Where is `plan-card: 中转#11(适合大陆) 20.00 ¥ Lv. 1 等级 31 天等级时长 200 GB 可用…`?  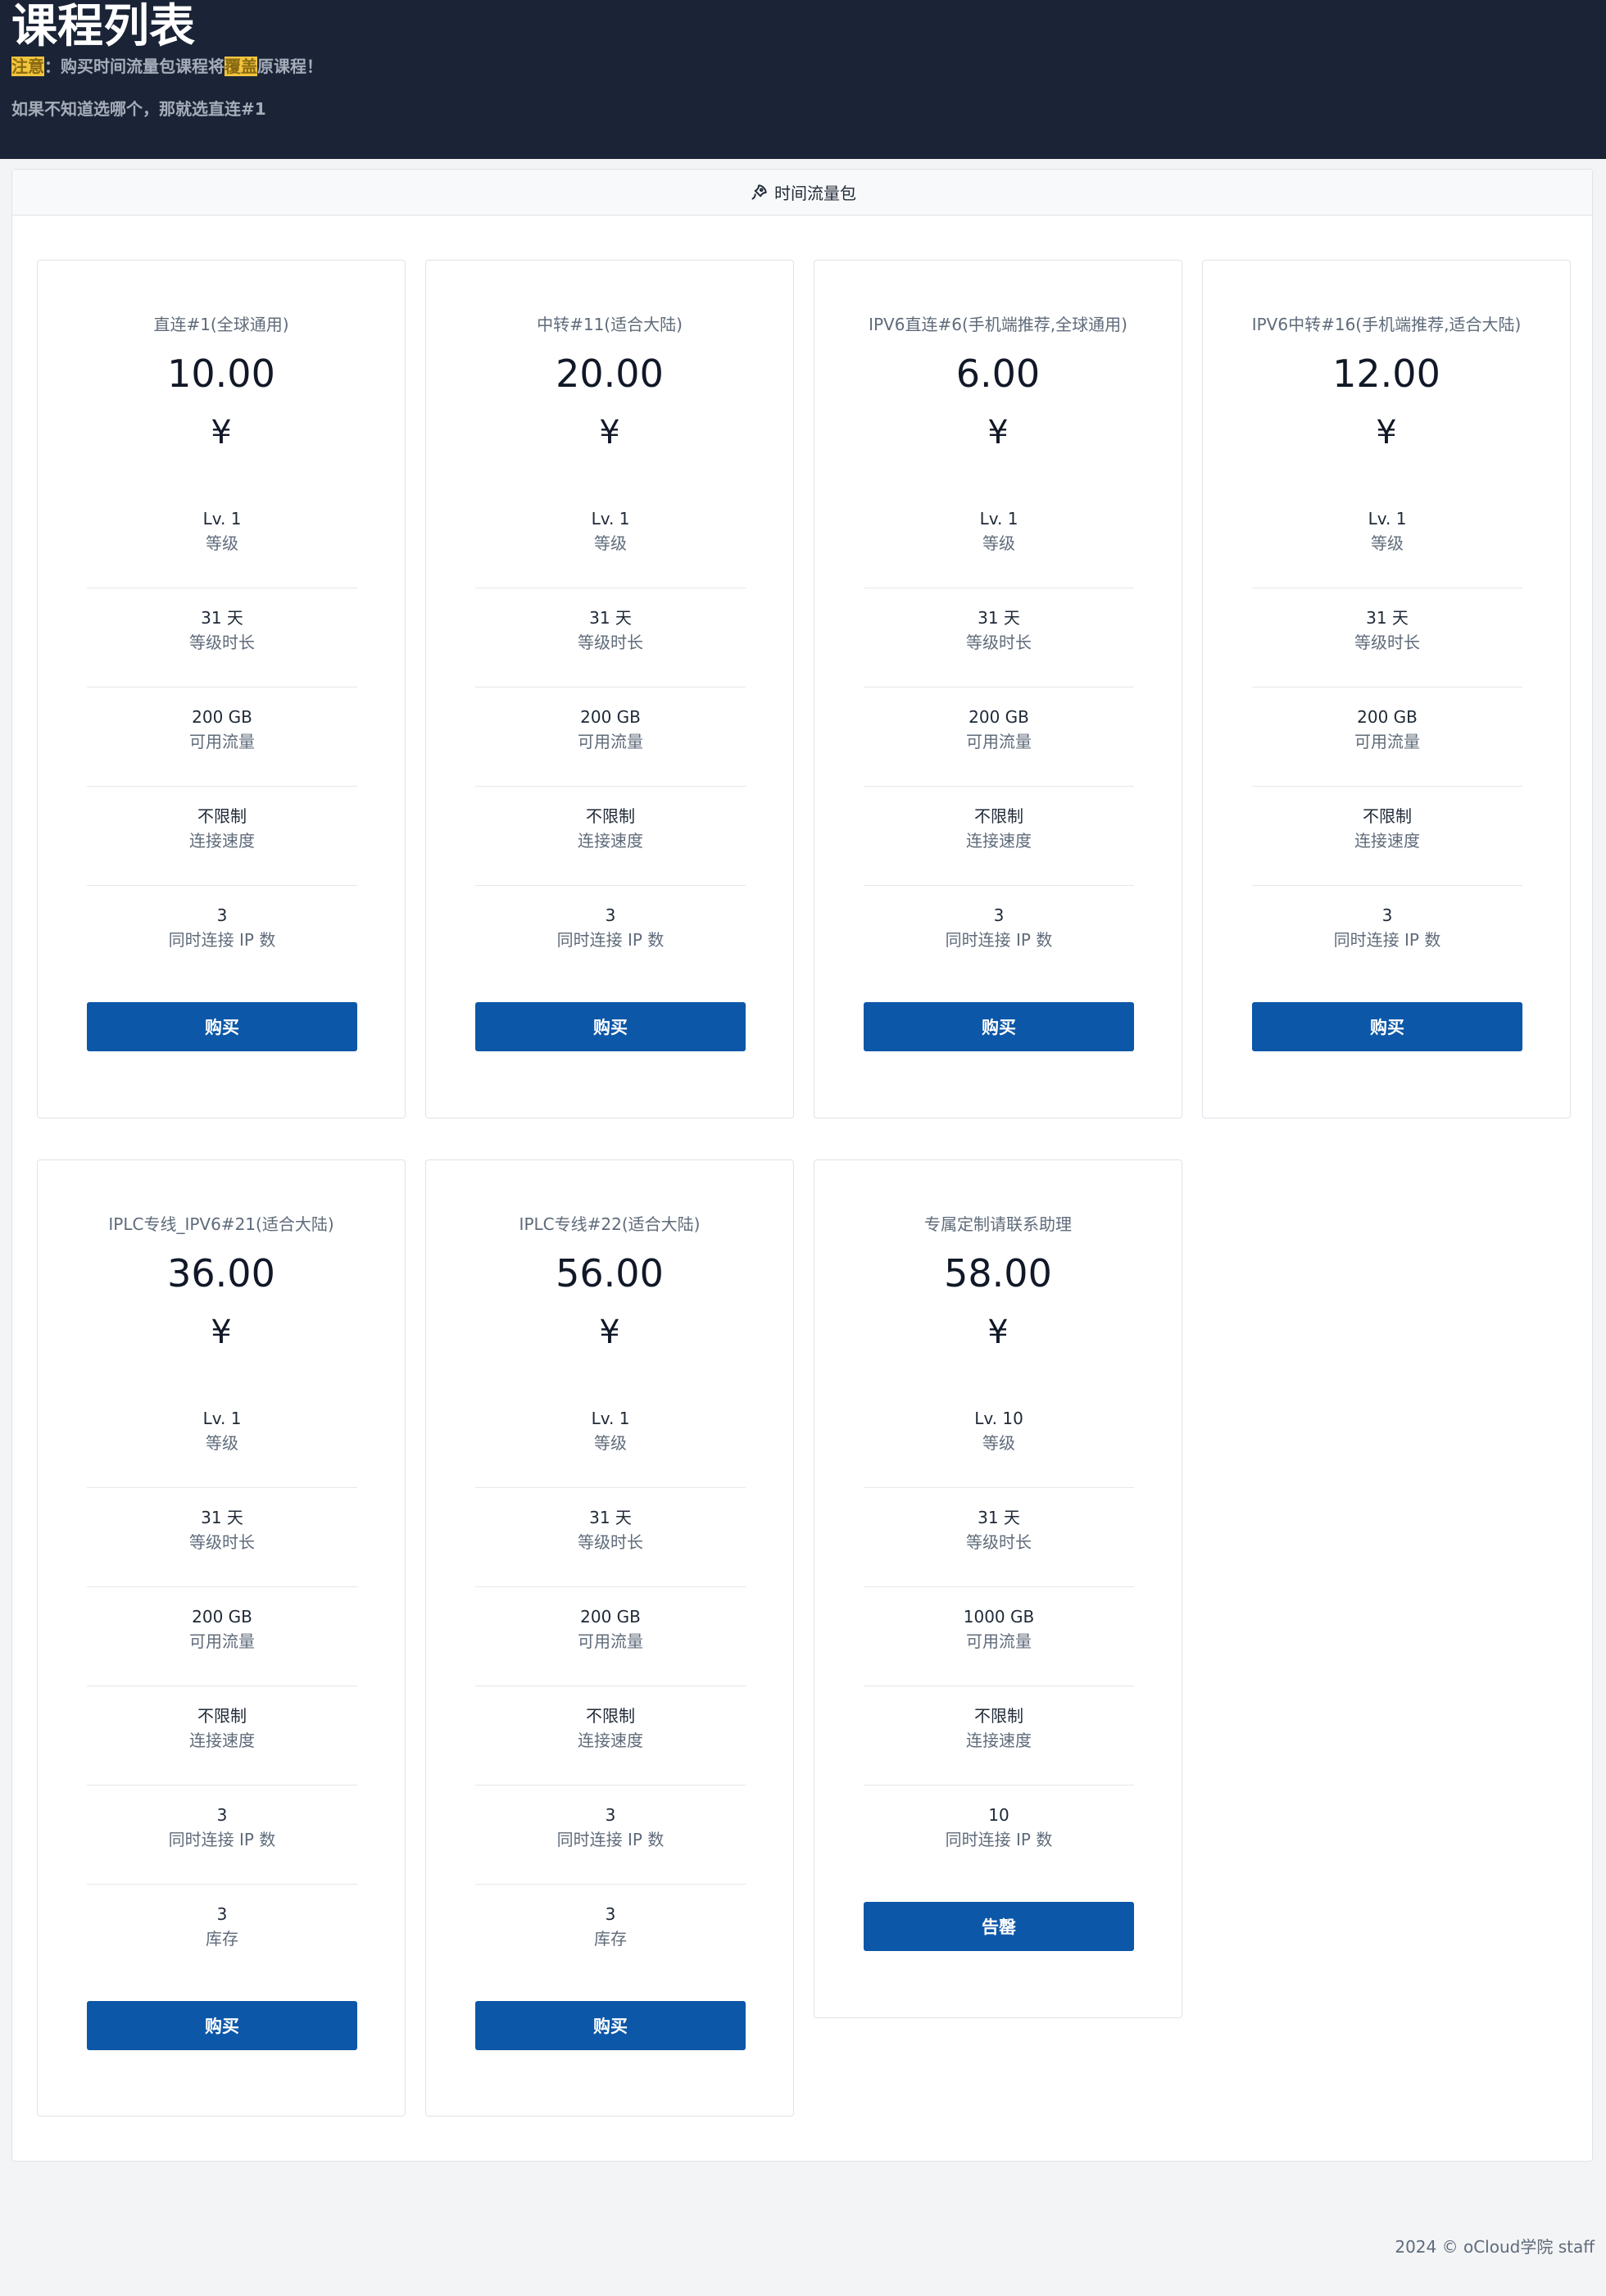 plan-card: 中转#11(适合大陆) 20.00 ¥ Lv. 1 等级 31 天等级时长 200 GB 可用… is located at coordinates (610, 689).